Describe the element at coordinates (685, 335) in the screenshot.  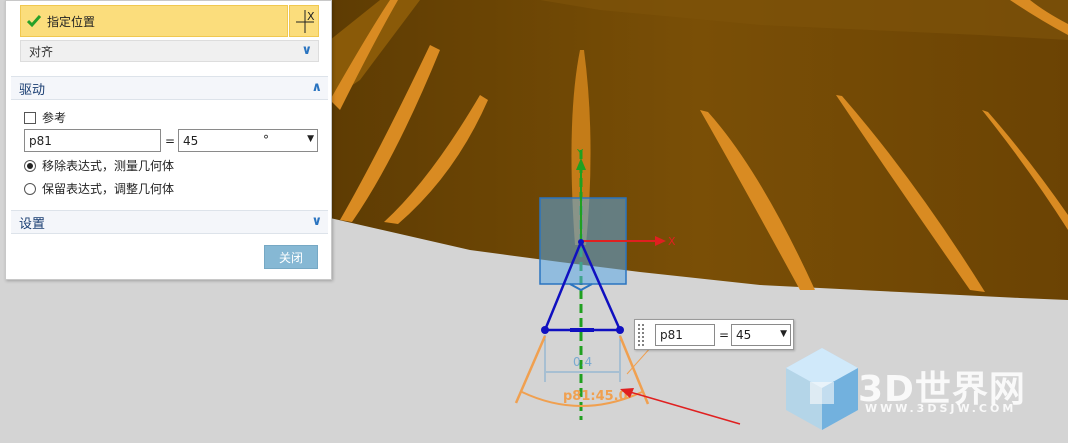
I see `popup-name-field: p81` at that location.